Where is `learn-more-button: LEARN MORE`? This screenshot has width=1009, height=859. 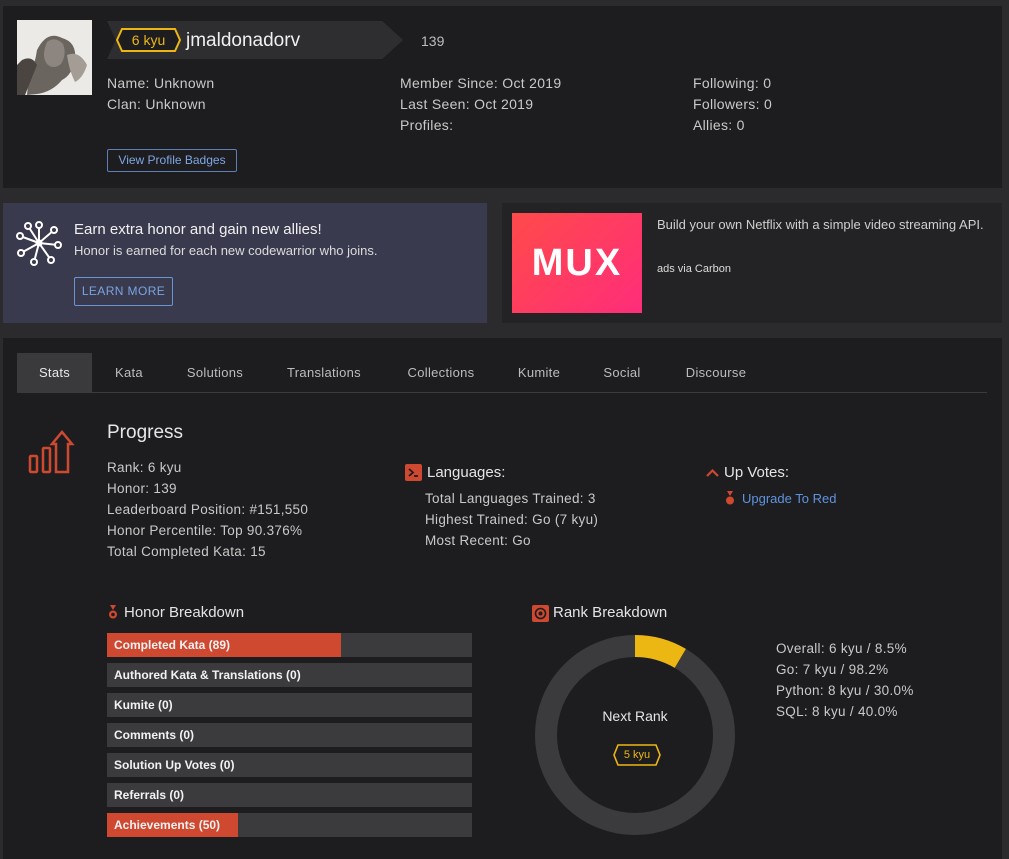
learn-more-button: LEARN MORE is located at coordinates (123, 291).